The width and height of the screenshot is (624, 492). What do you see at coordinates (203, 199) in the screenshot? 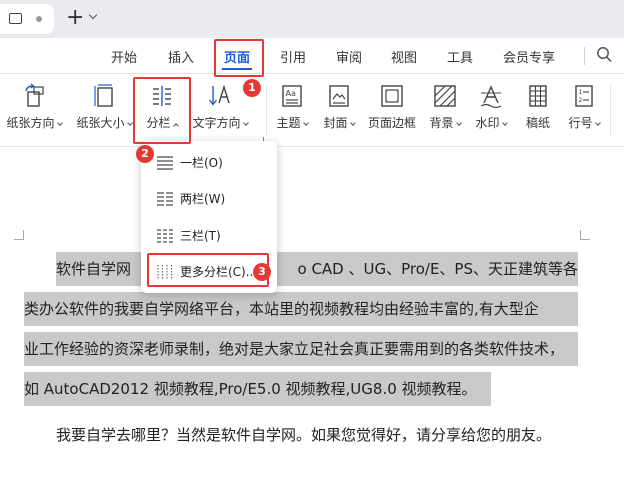
I see `dropdown-item-label: 两栏(W)` at bounding box center [203, 199].